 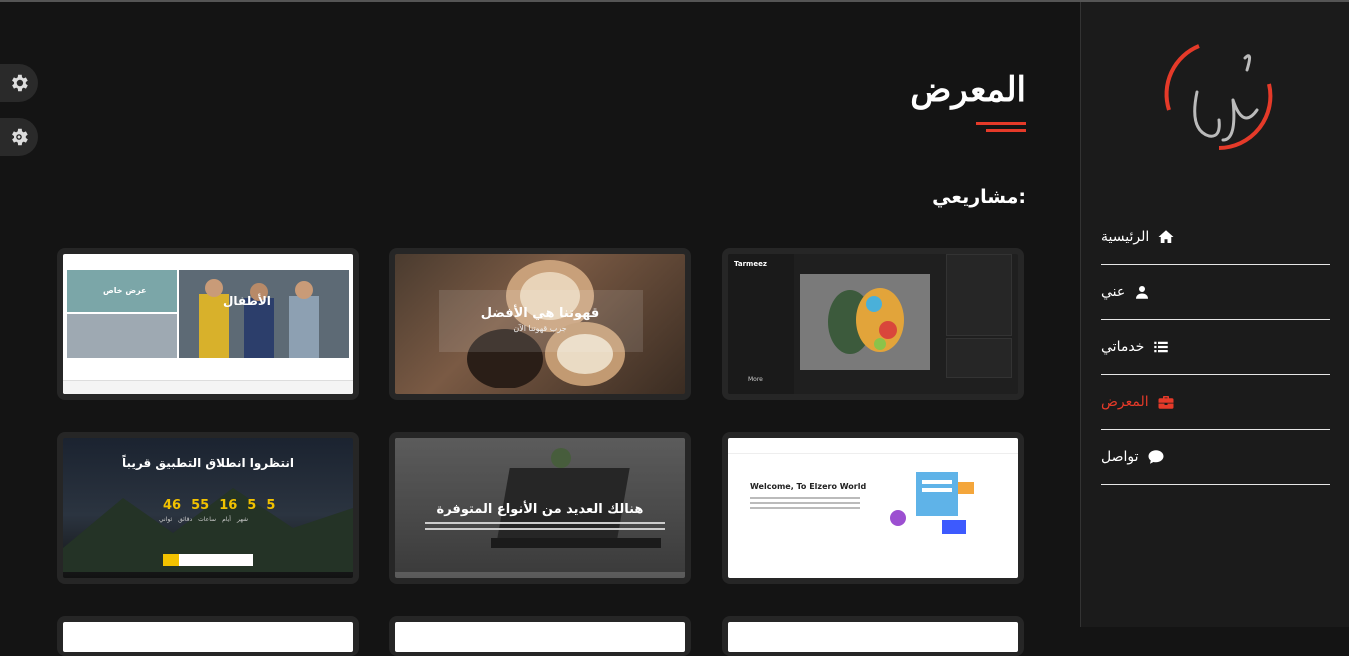 I want to click on project-title: Welcome, To Elzero World, so click(x=808, y=486).